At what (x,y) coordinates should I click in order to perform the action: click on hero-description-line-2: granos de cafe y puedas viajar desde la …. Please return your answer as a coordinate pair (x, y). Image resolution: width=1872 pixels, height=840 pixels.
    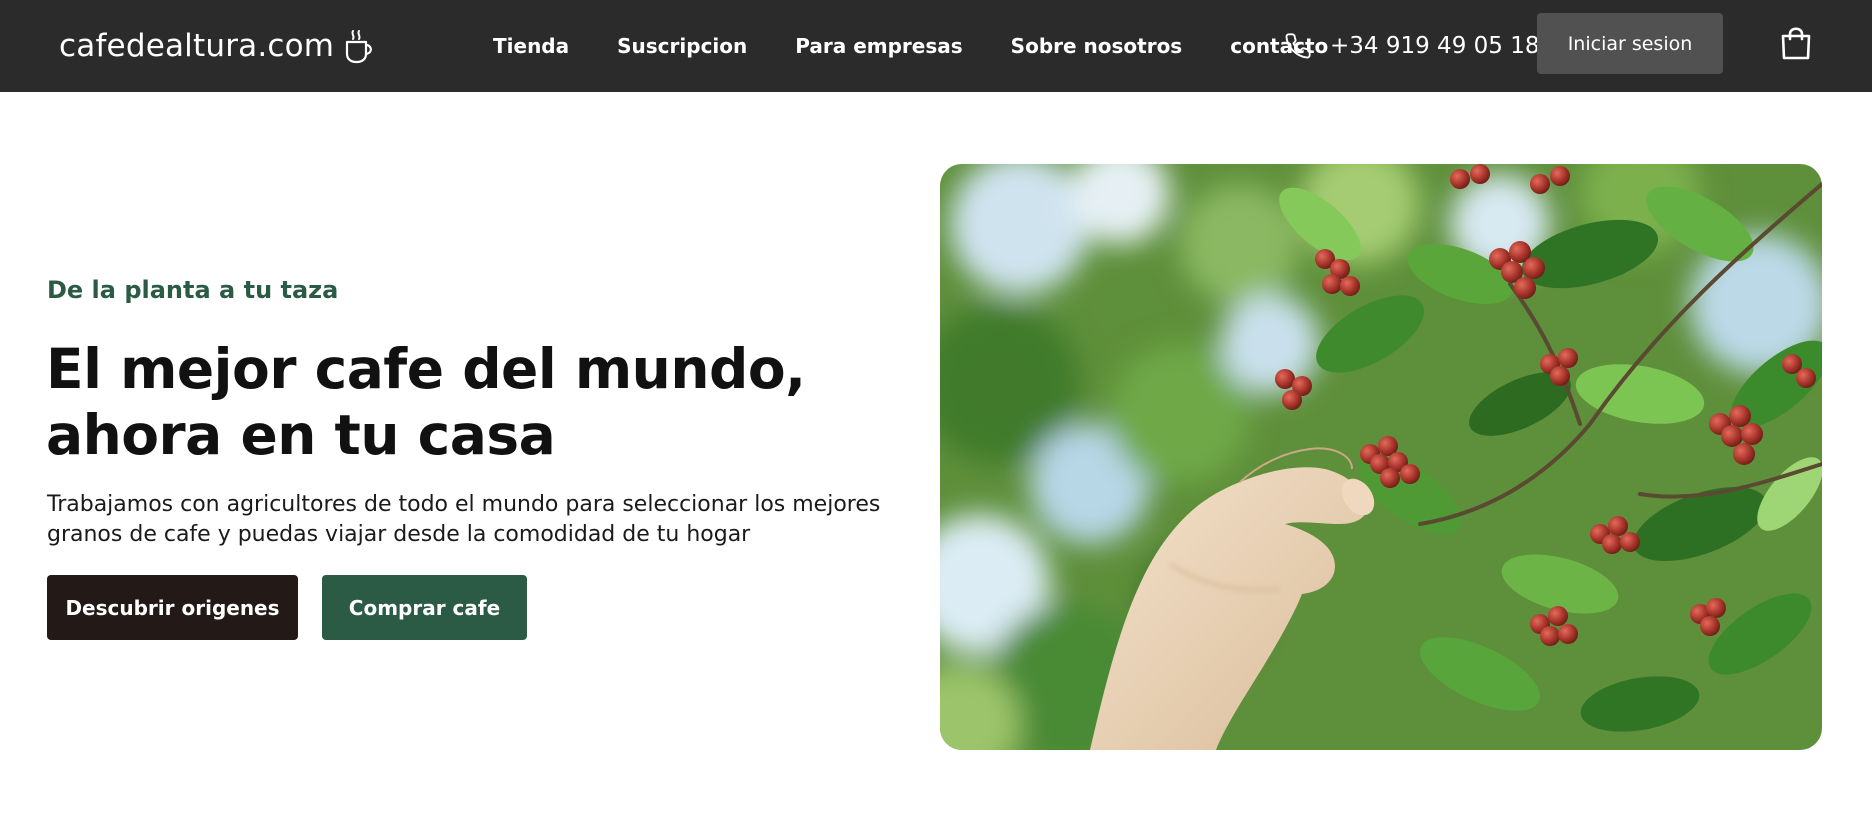
    Looking at the image, I should click on (399, 534).